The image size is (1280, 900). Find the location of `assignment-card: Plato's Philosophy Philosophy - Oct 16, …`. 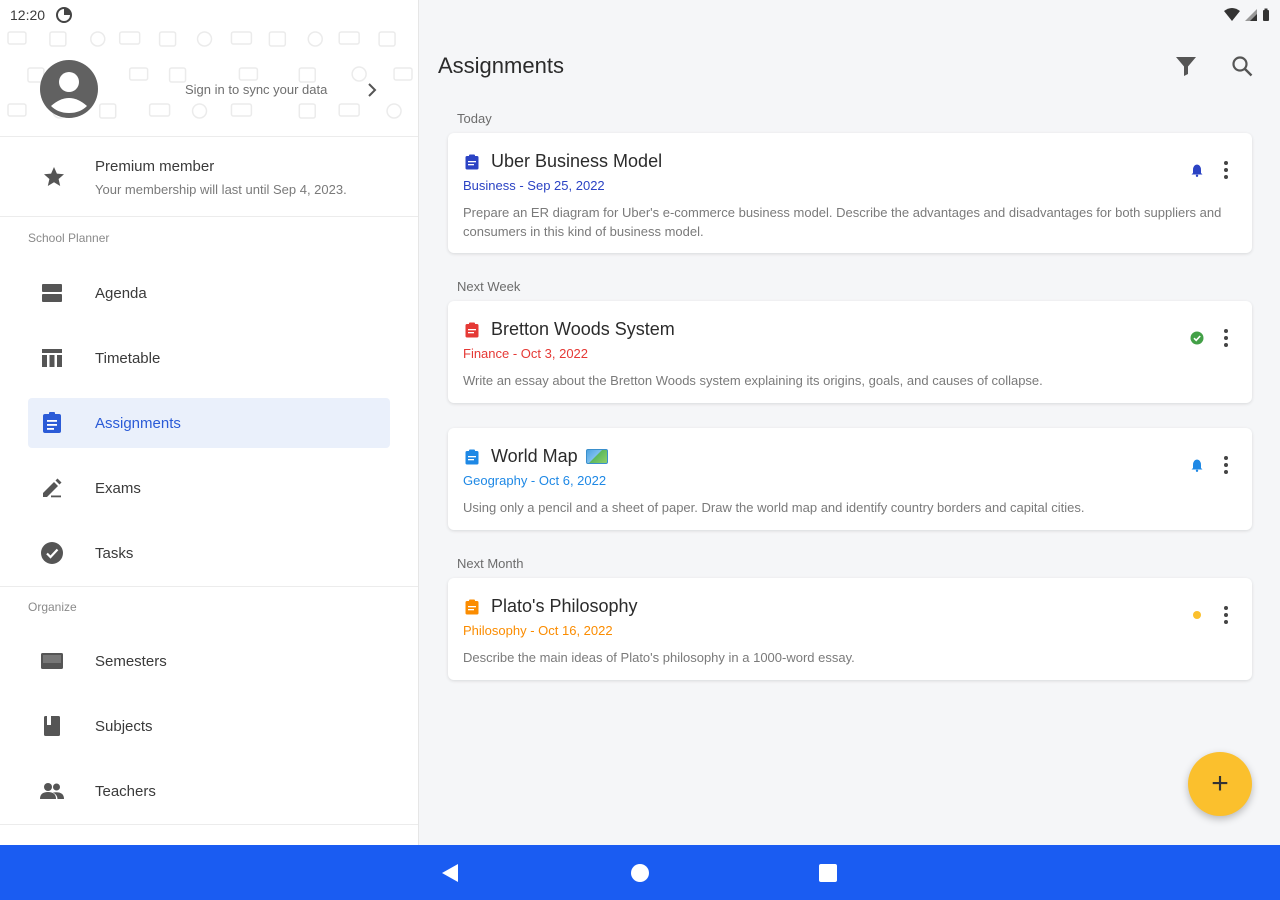

assignment-card: Plato's Philosophy Philosophy - Oct 16, … is located at coordinates (850, 629).